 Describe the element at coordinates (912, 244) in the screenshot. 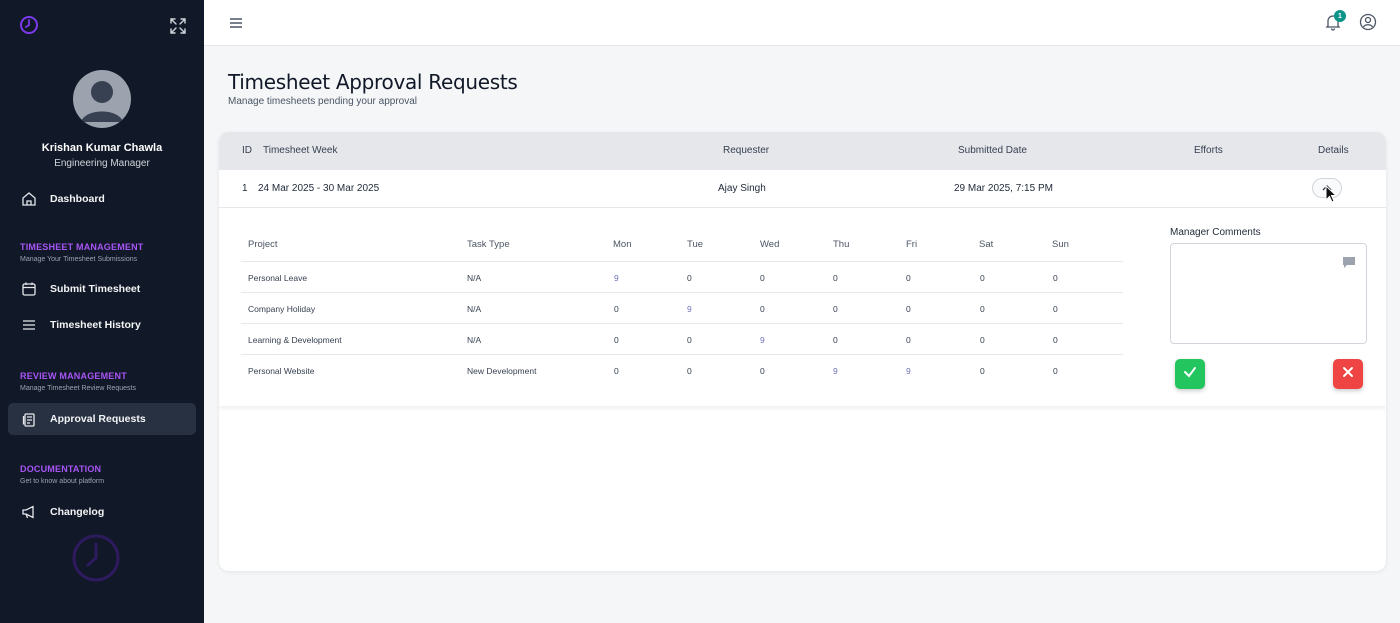

I see `detail-header-fri: Fri` at that location.